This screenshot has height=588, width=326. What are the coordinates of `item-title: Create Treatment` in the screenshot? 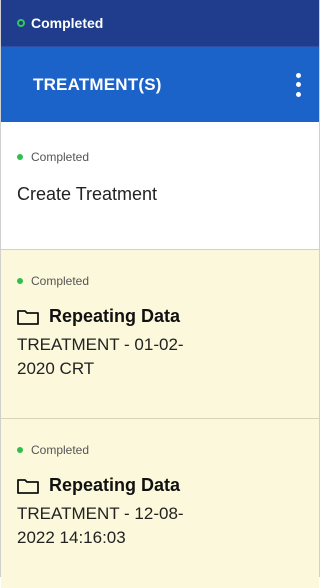 It's located at (87, 194).